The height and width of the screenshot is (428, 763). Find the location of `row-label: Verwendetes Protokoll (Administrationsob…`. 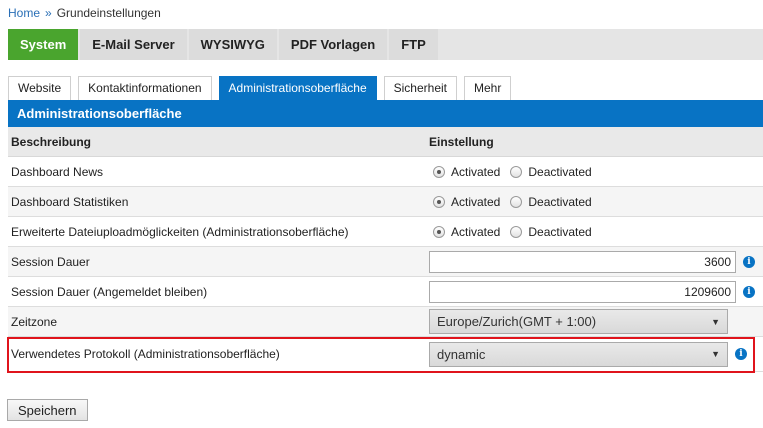

row-label: Verwendetes Protokoll (Administrationsob… is located at coordinates (145, 354).